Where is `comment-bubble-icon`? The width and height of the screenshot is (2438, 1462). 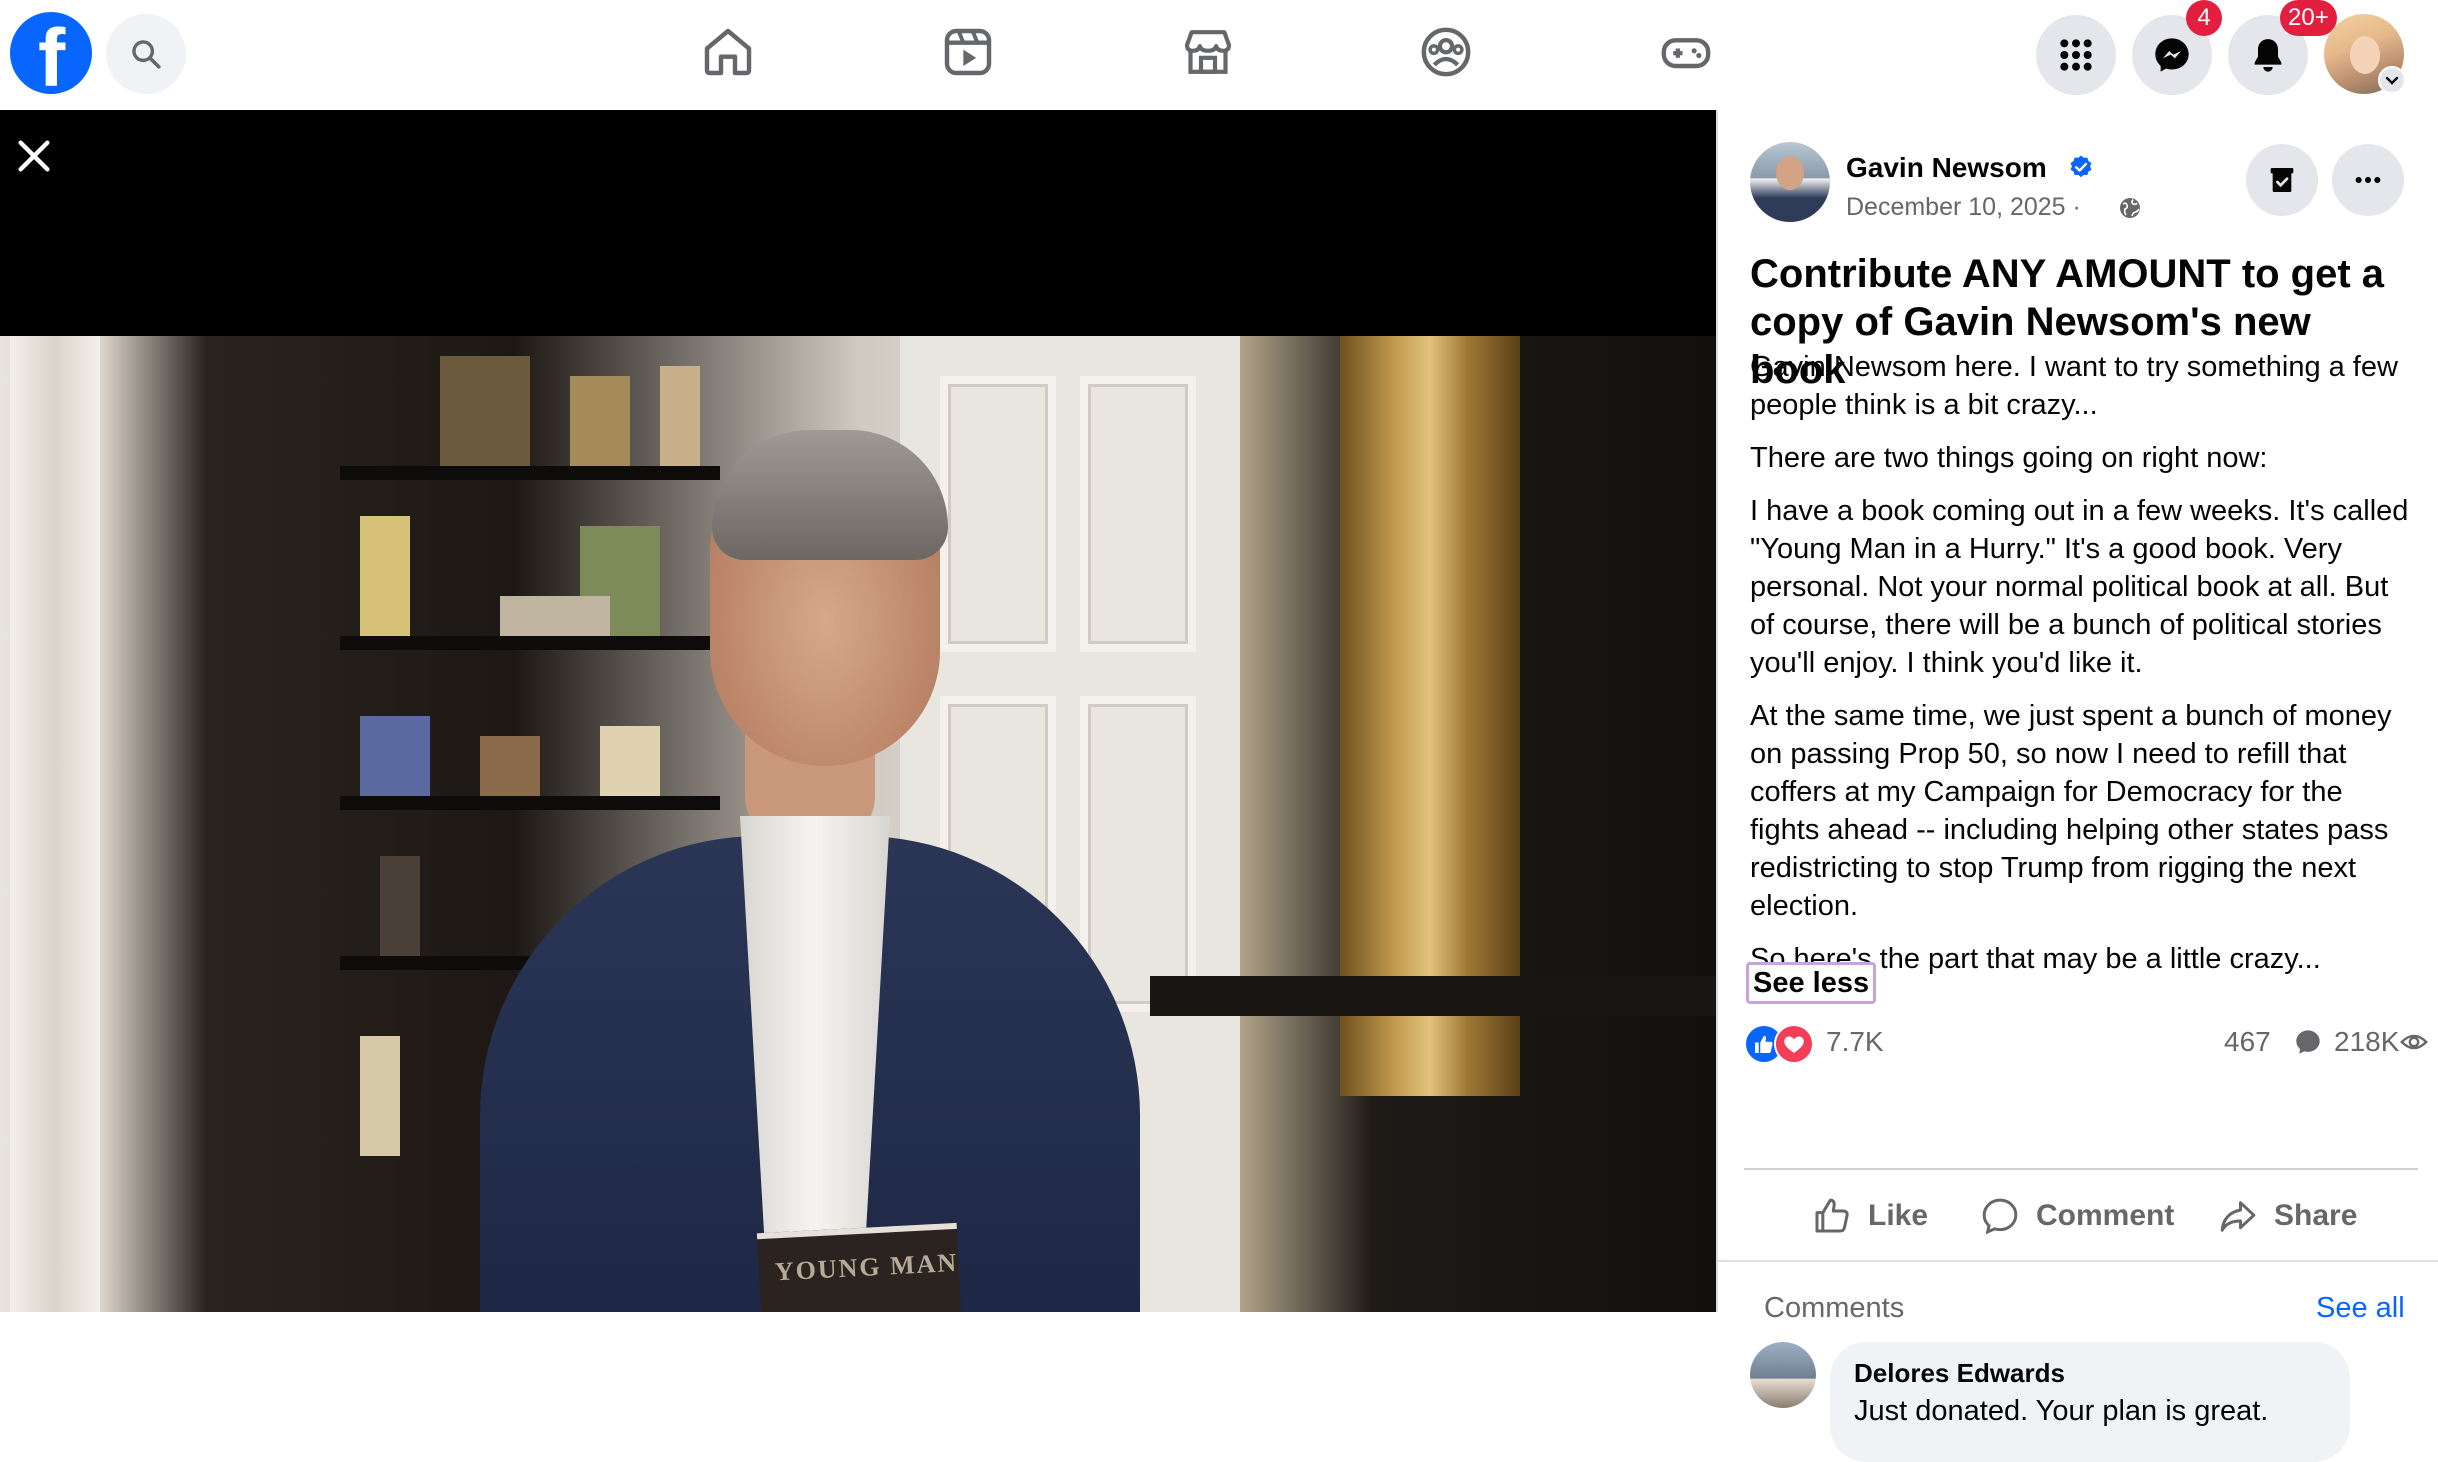 comment-bubble-icon is located at coordinates (2308, 1042).